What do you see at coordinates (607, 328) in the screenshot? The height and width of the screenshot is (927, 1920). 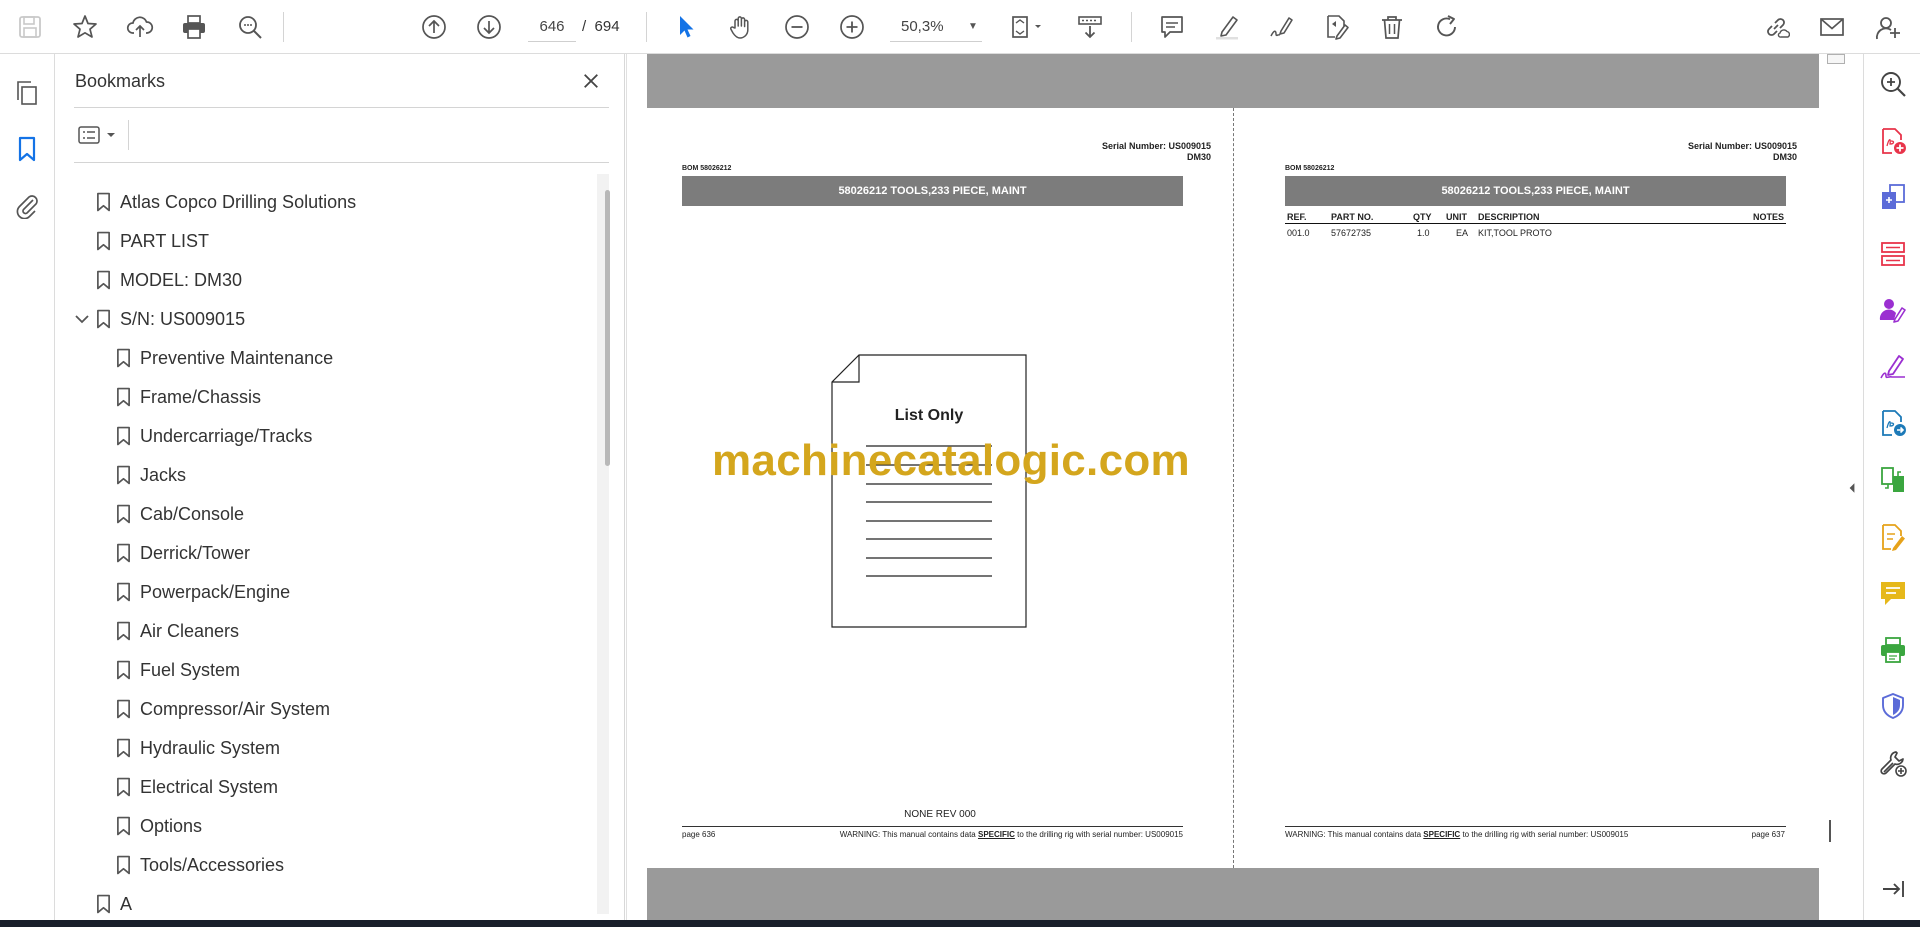 I see `bookmarks-scrollbar-thumb` at bounding box center [607, 328].